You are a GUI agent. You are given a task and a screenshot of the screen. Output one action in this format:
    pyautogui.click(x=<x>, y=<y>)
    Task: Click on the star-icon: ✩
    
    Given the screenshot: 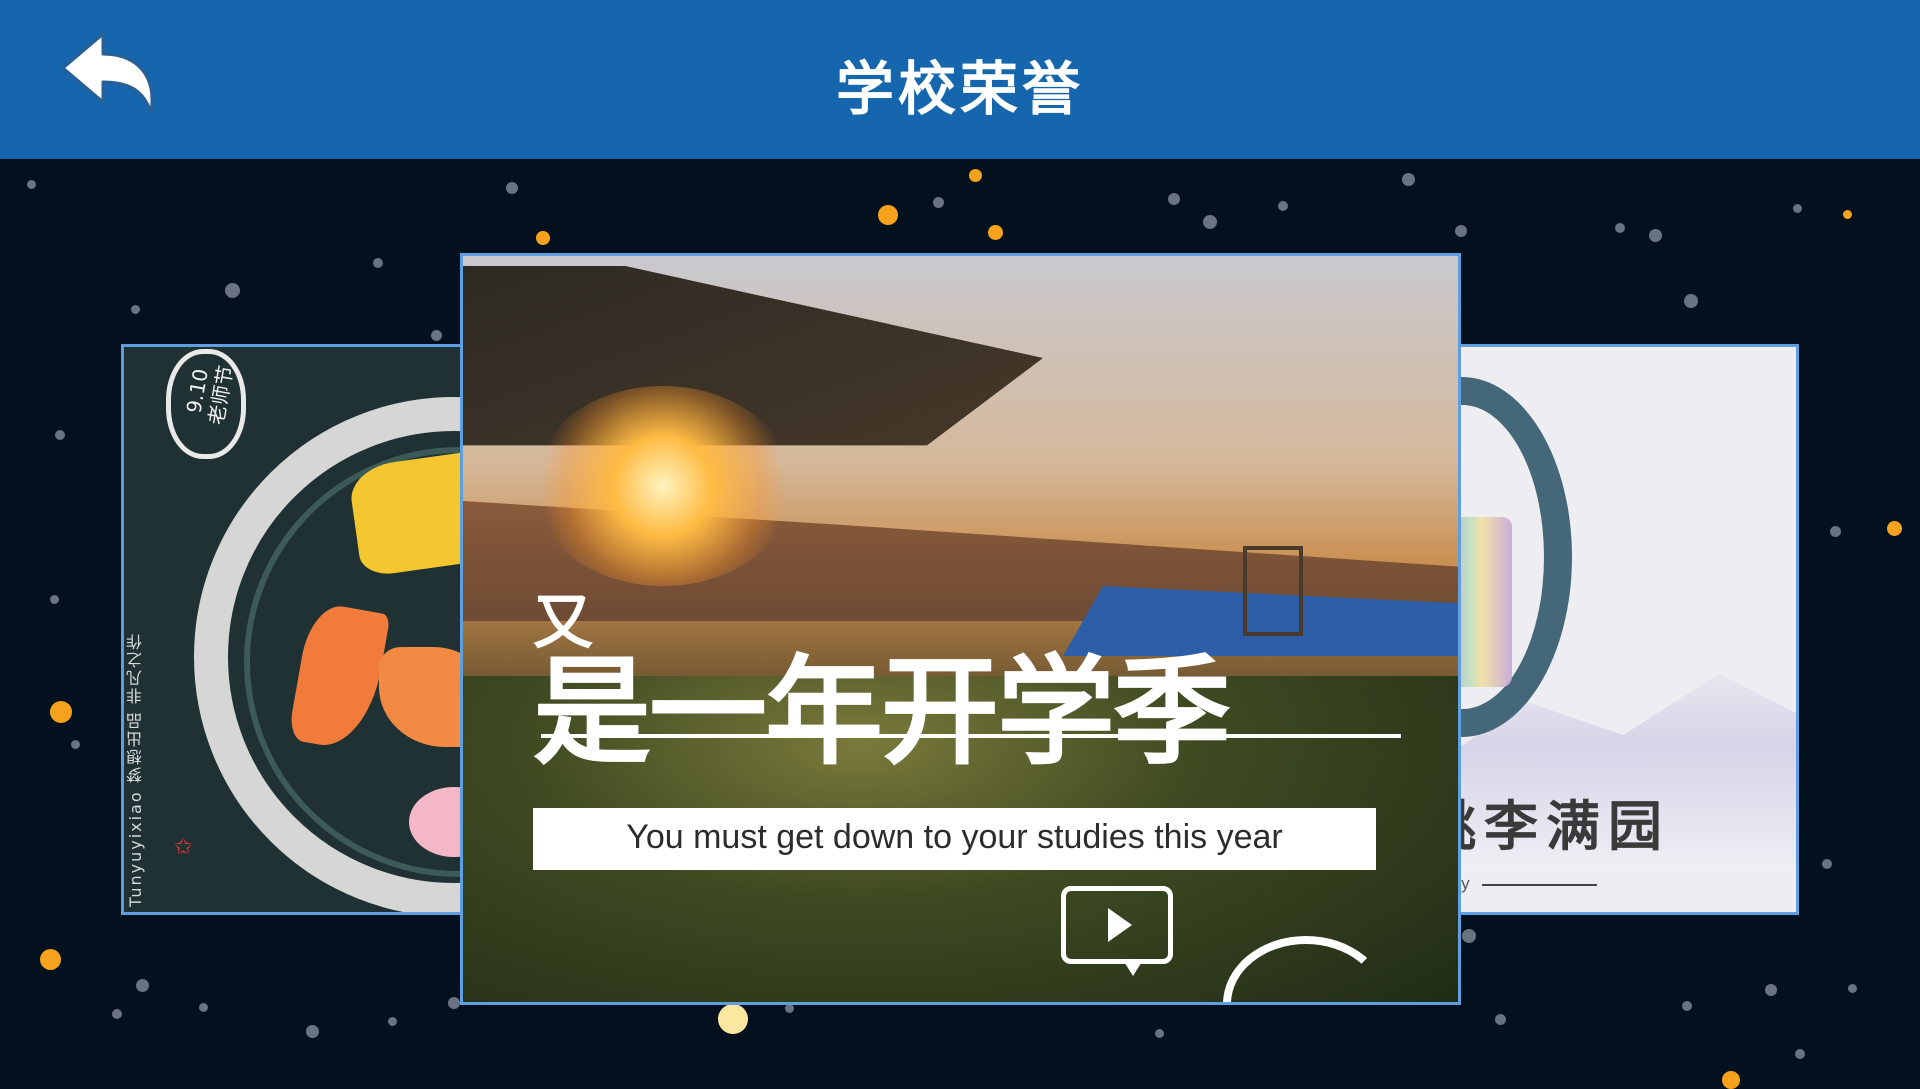 What is the action you would take?
    pyautogui.click(x=183, y=847)
    